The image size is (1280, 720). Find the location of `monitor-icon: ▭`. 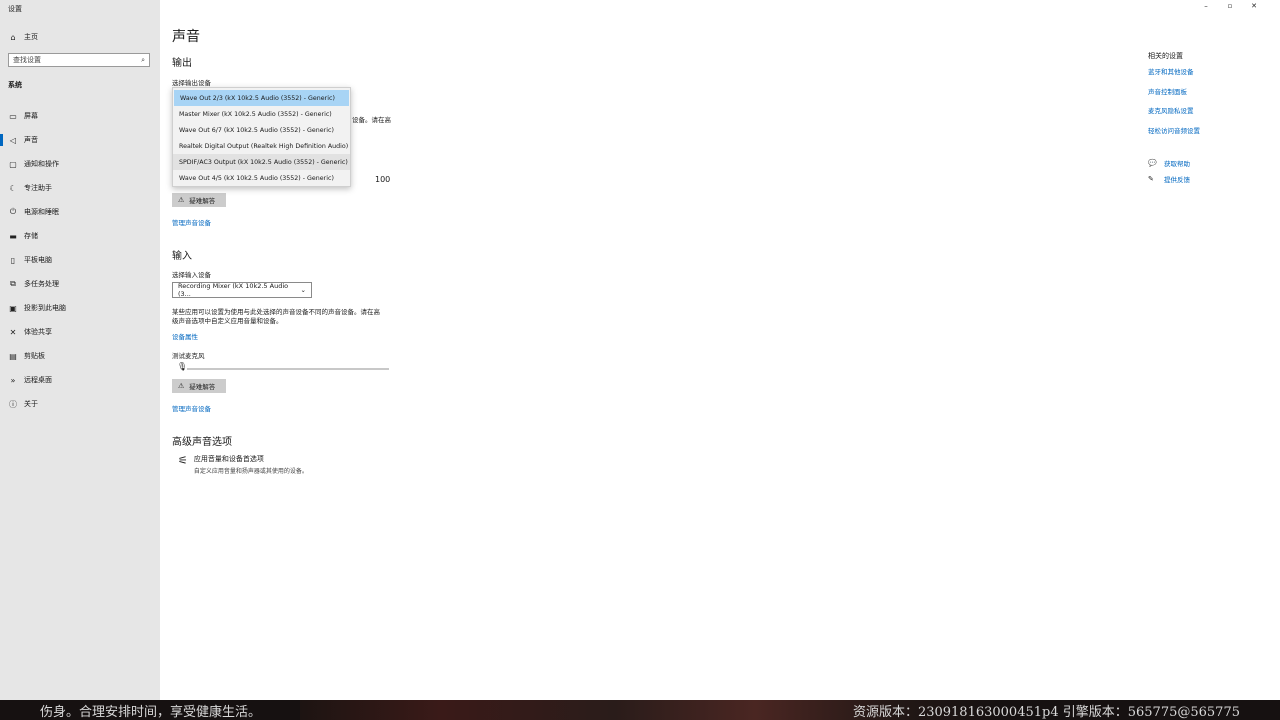

monitor-icon: ▭ is located at coordinates (13, 116).